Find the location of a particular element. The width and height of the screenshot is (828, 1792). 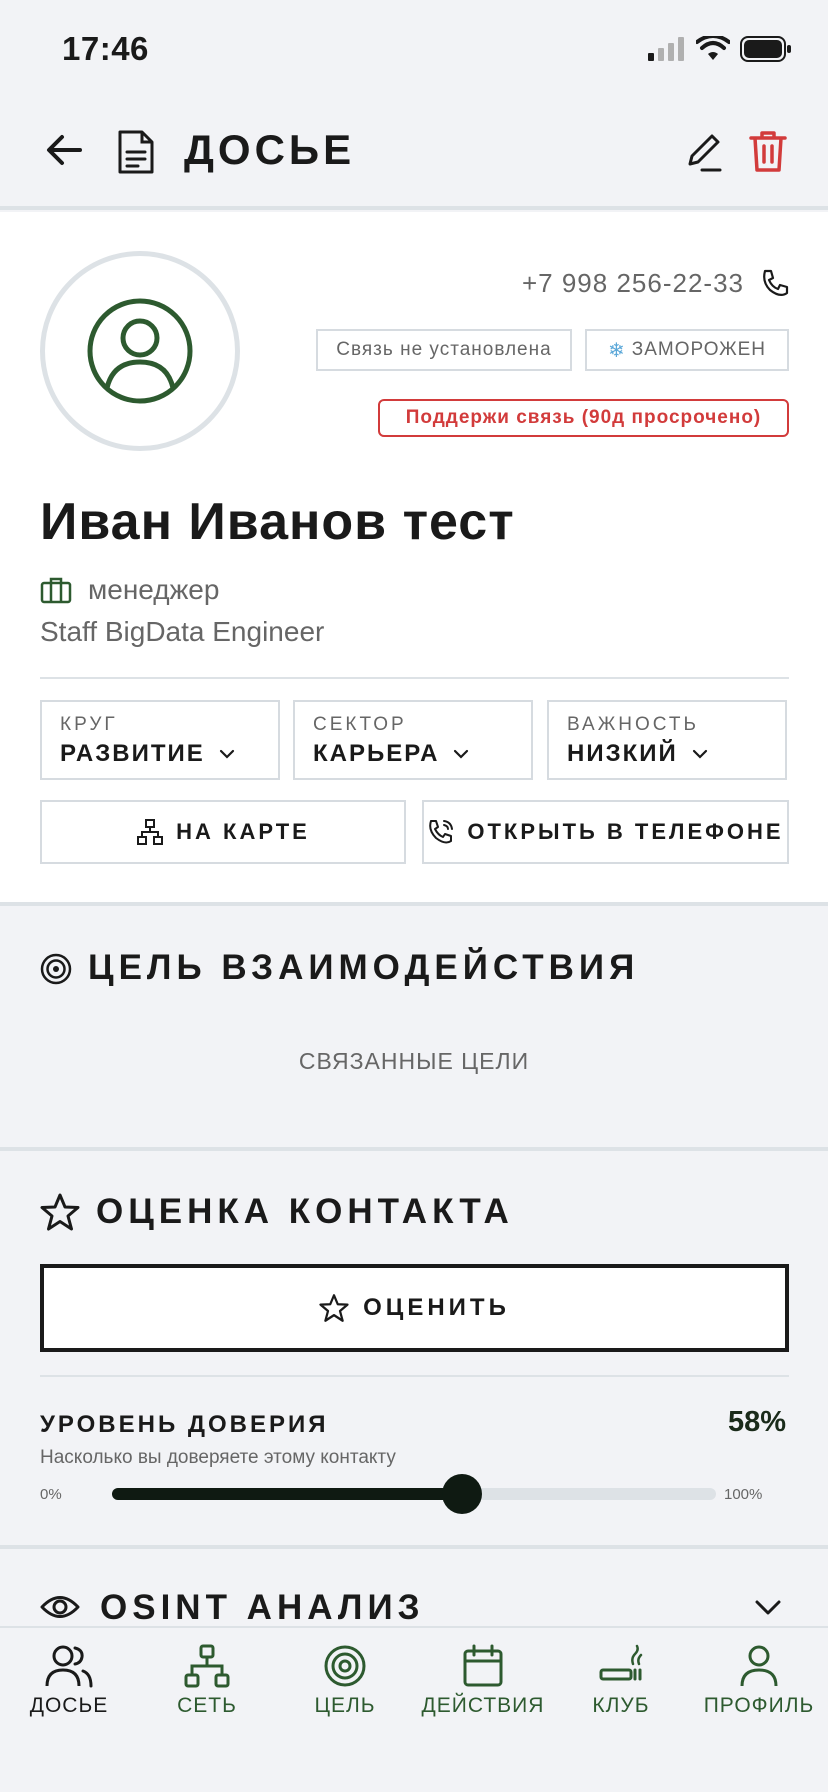

contact-name: Иван Иванов тест is located at coordinates (277, 522).